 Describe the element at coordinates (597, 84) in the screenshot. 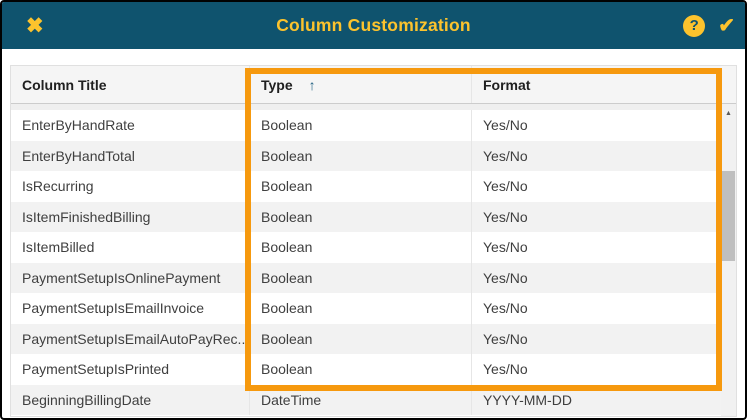

I see `column-header-format: Format` at that location.